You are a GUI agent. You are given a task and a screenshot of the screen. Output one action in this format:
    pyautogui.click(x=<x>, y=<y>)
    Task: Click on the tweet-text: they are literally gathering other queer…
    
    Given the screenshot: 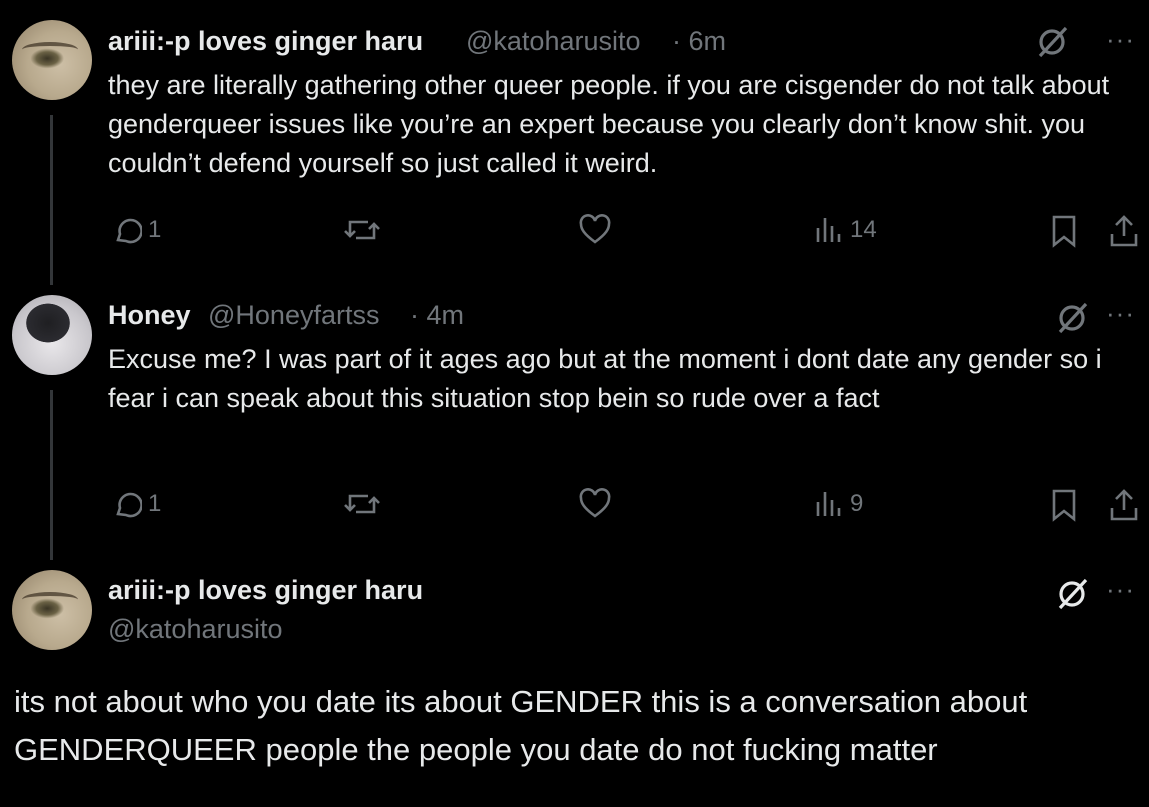 What is the action you would take?
    pyautogui.click(x=609, y=124)
    